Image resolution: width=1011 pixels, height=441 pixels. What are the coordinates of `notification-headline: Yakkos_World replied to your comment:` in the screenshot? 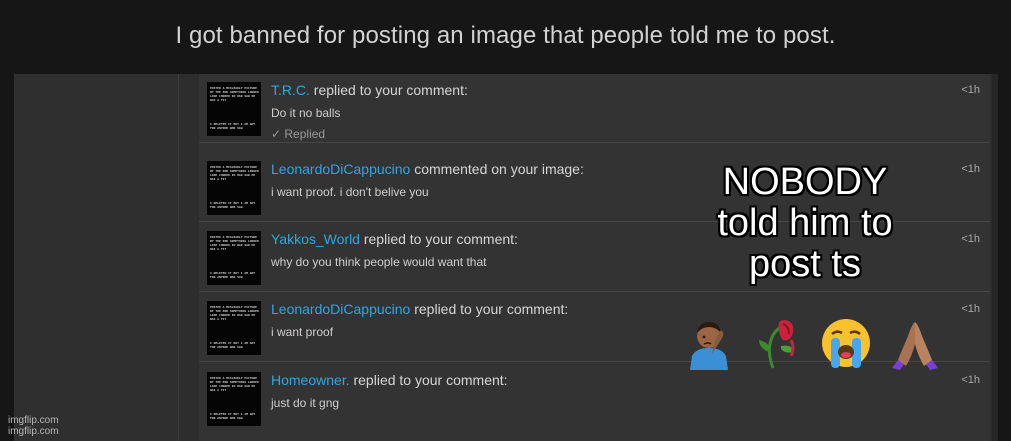 It's located at (394, 239).